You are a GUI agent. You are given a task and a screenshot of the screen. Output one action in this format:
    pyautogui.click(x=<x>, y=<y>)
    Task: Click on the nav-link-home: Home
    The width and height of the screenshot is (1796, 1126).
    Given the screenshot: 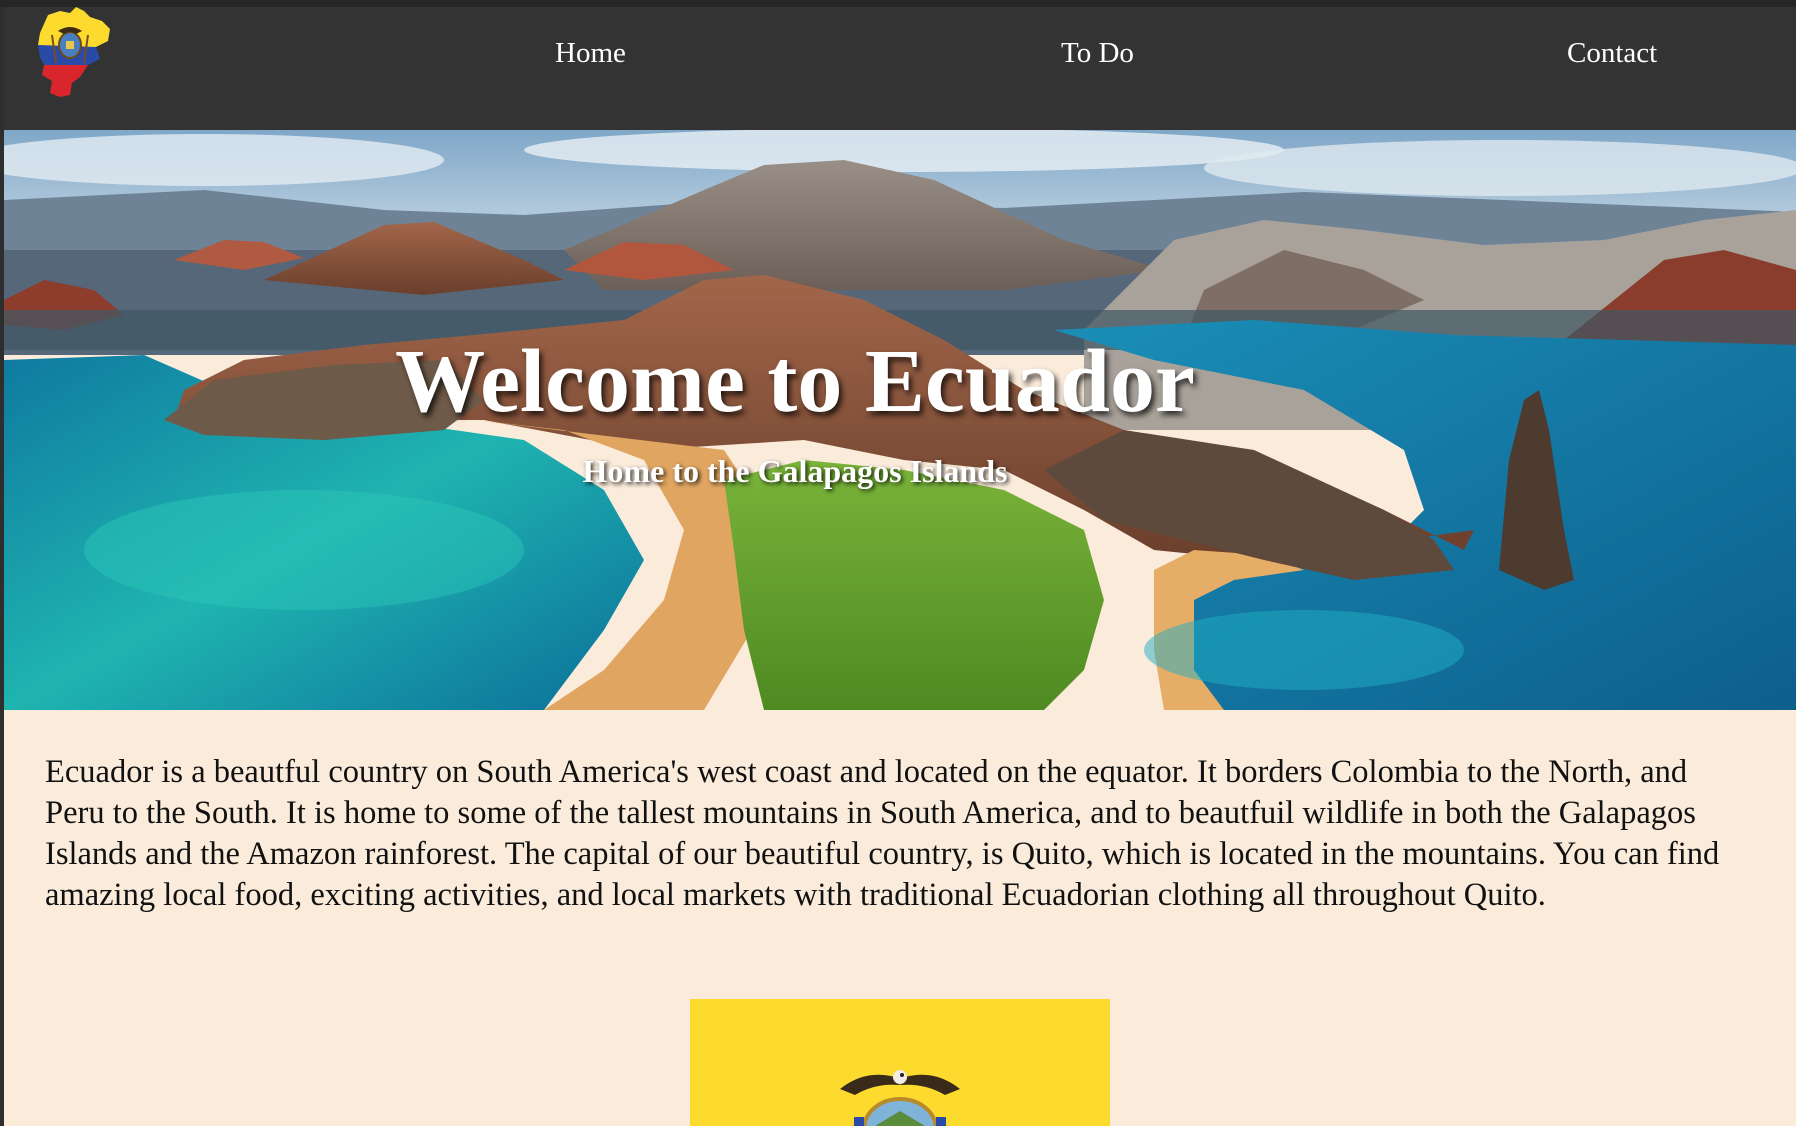 What is the action you would take?
    pyautogui.click(x=590, y=53)
    